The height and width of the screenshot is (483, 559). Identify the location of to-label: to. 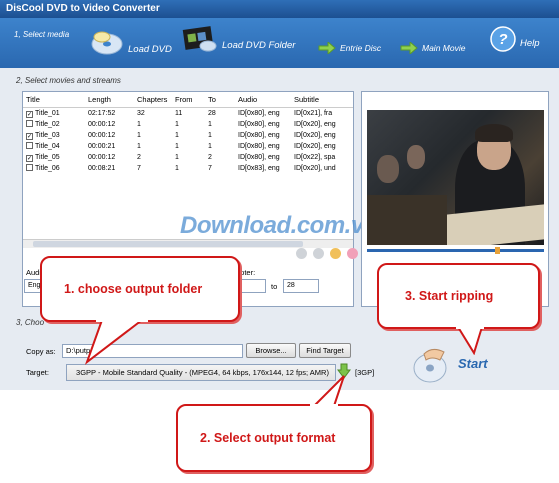
(274, 286).